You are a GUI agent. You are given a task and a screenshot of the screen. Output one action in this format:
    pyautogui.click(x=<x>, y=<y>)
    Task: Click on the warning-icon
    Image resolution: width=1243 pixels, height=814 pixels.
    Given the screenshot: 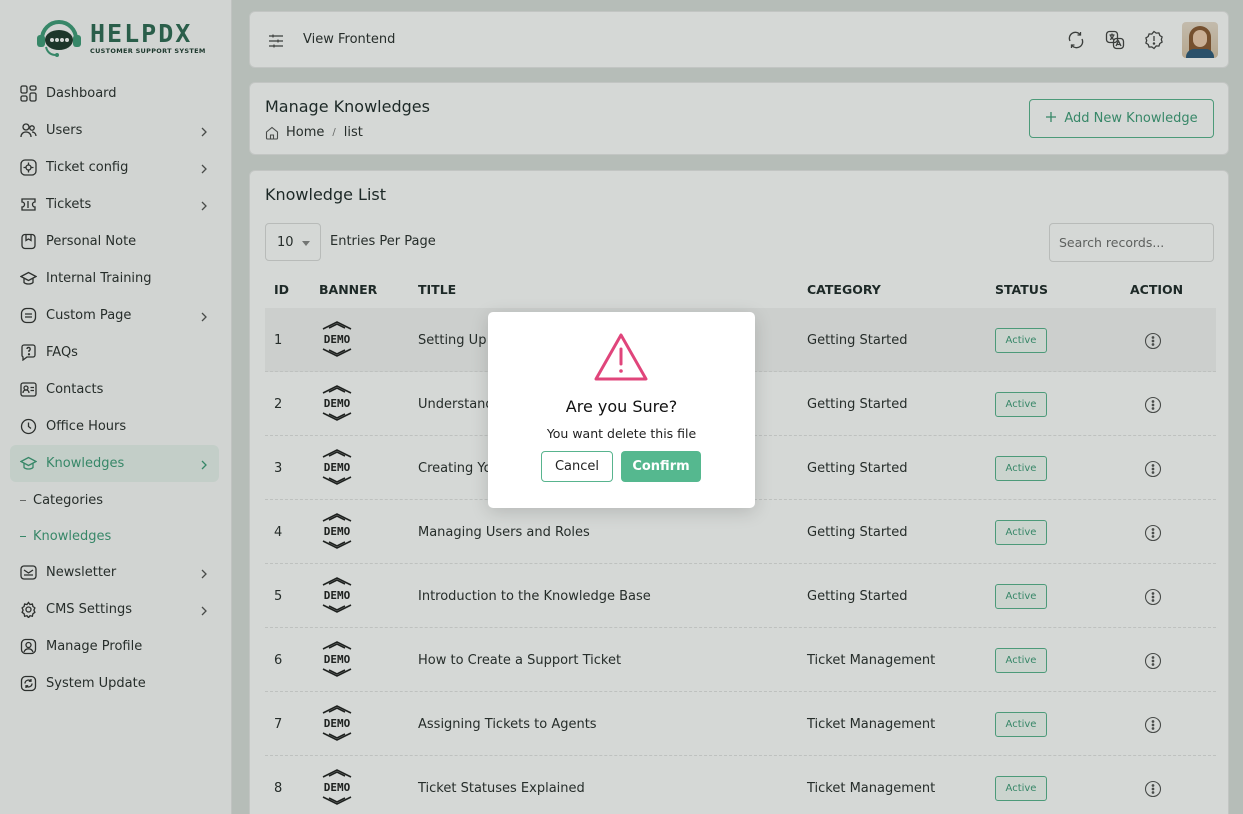 What is the action you would take?
    pyautogui.click(x=621, y=357)
    